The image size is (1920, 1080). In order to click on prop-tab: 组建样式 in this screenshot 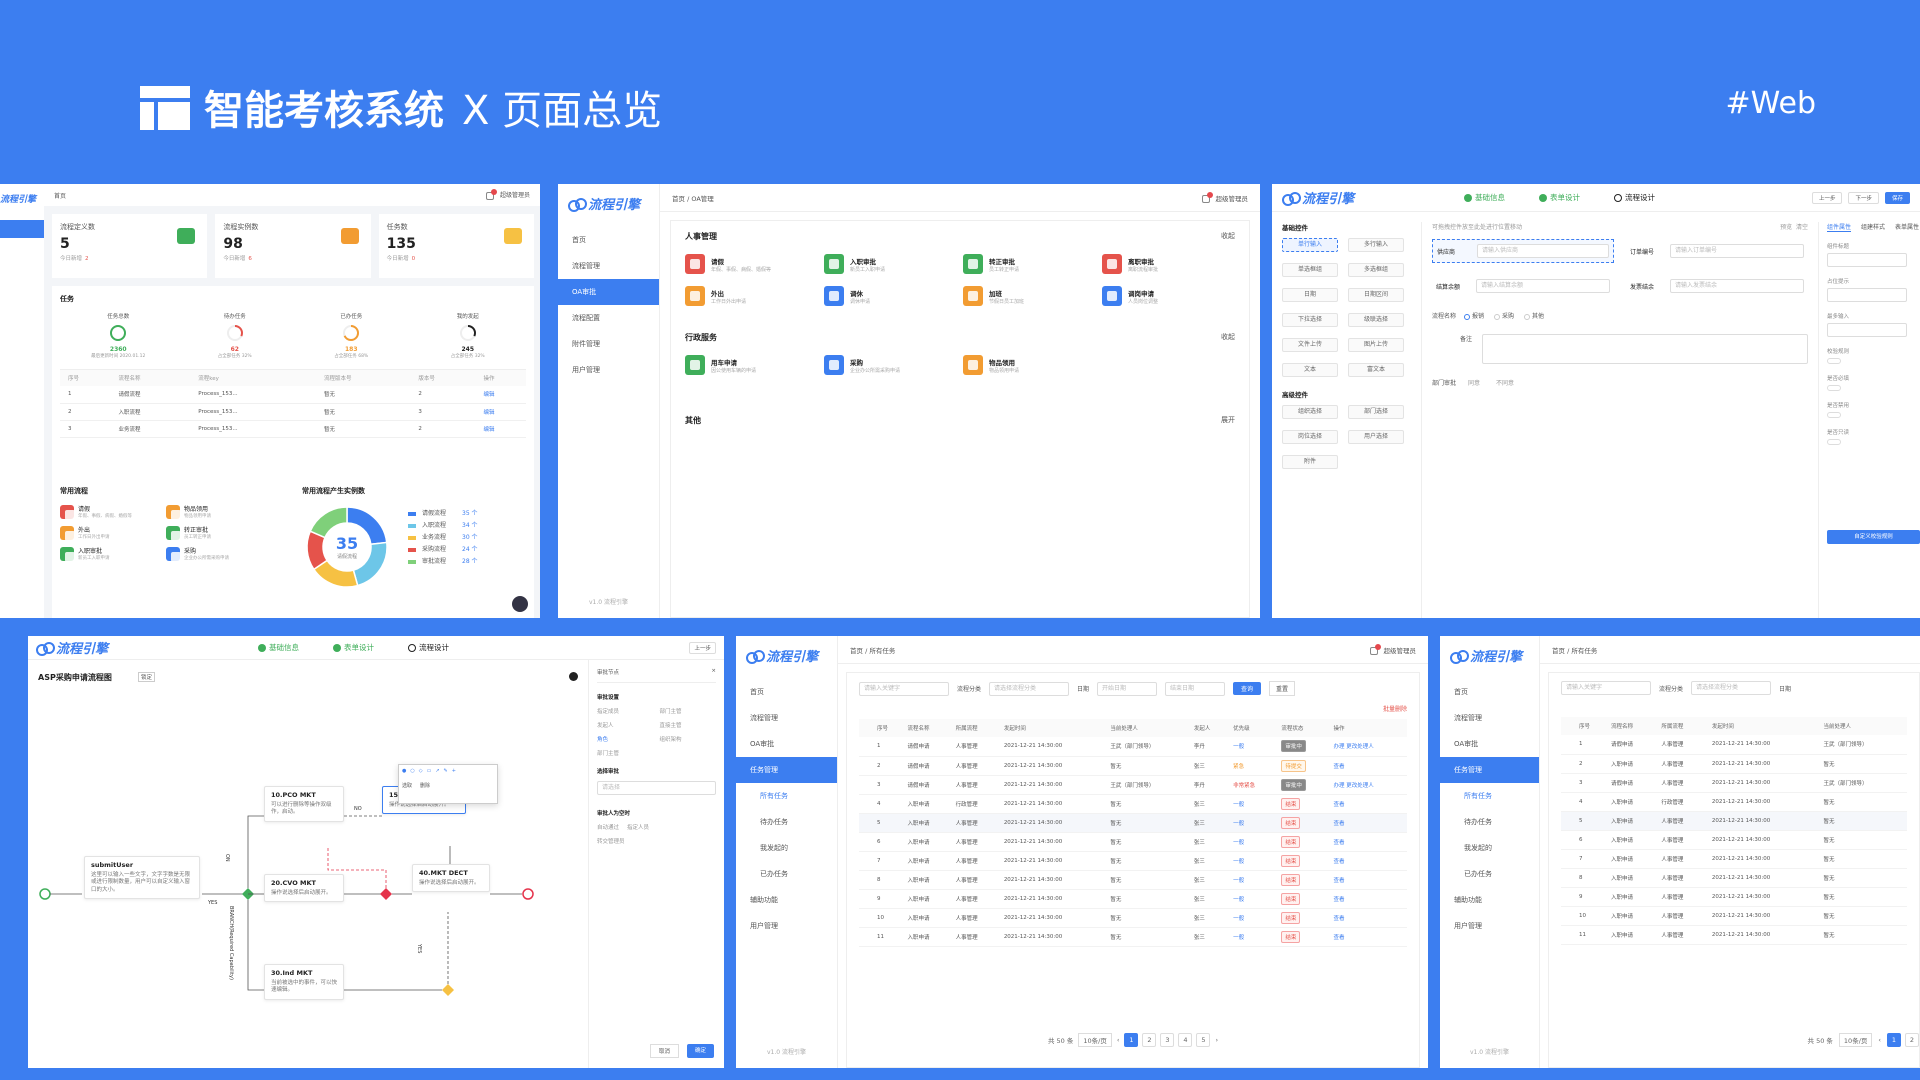, I will do `click(1873, 227)`.